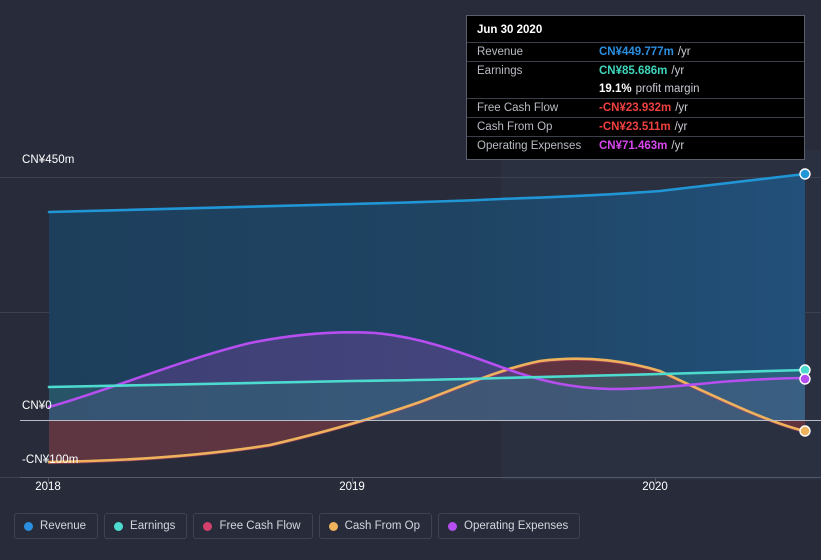  Describe the element at coordinates (510, 30) in the screenshot. I see `tooltip-date: Jun 30 2020` at that location.